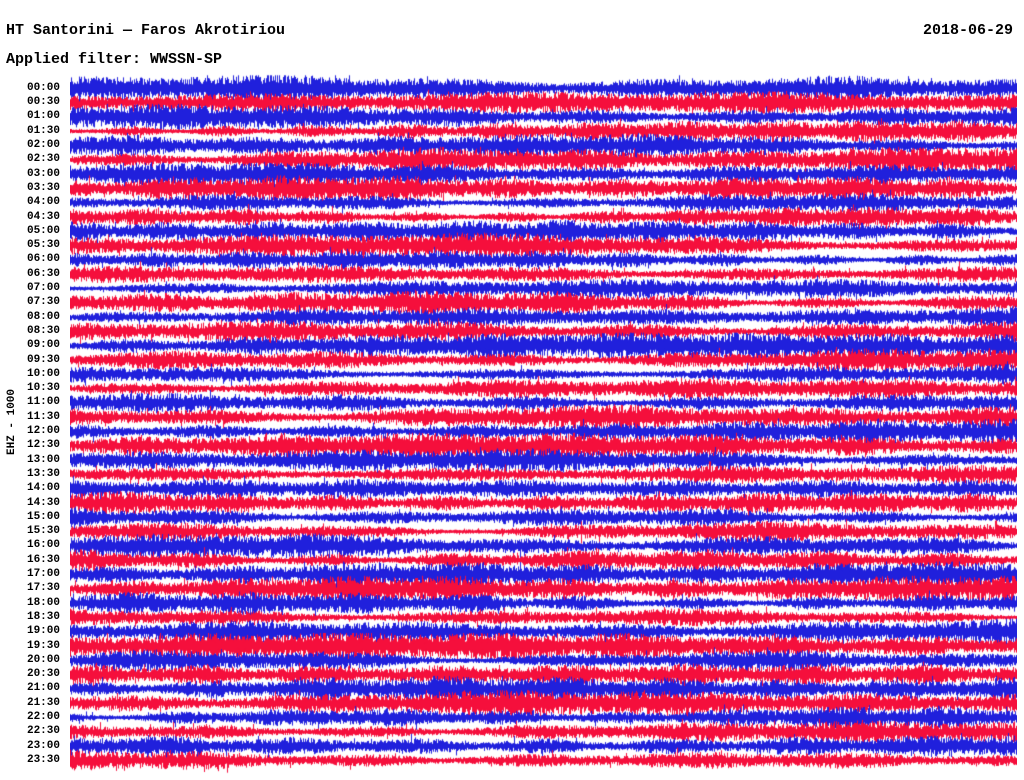 This screenshot has height=780, width=1024. I want to click on time-label: 15:00, so click(43, 516).